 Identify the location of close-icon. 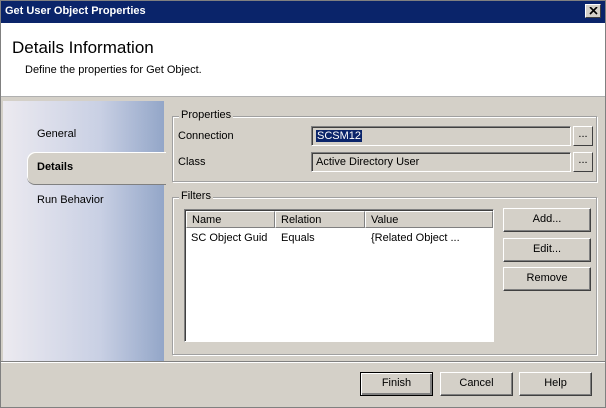
(593, 11).